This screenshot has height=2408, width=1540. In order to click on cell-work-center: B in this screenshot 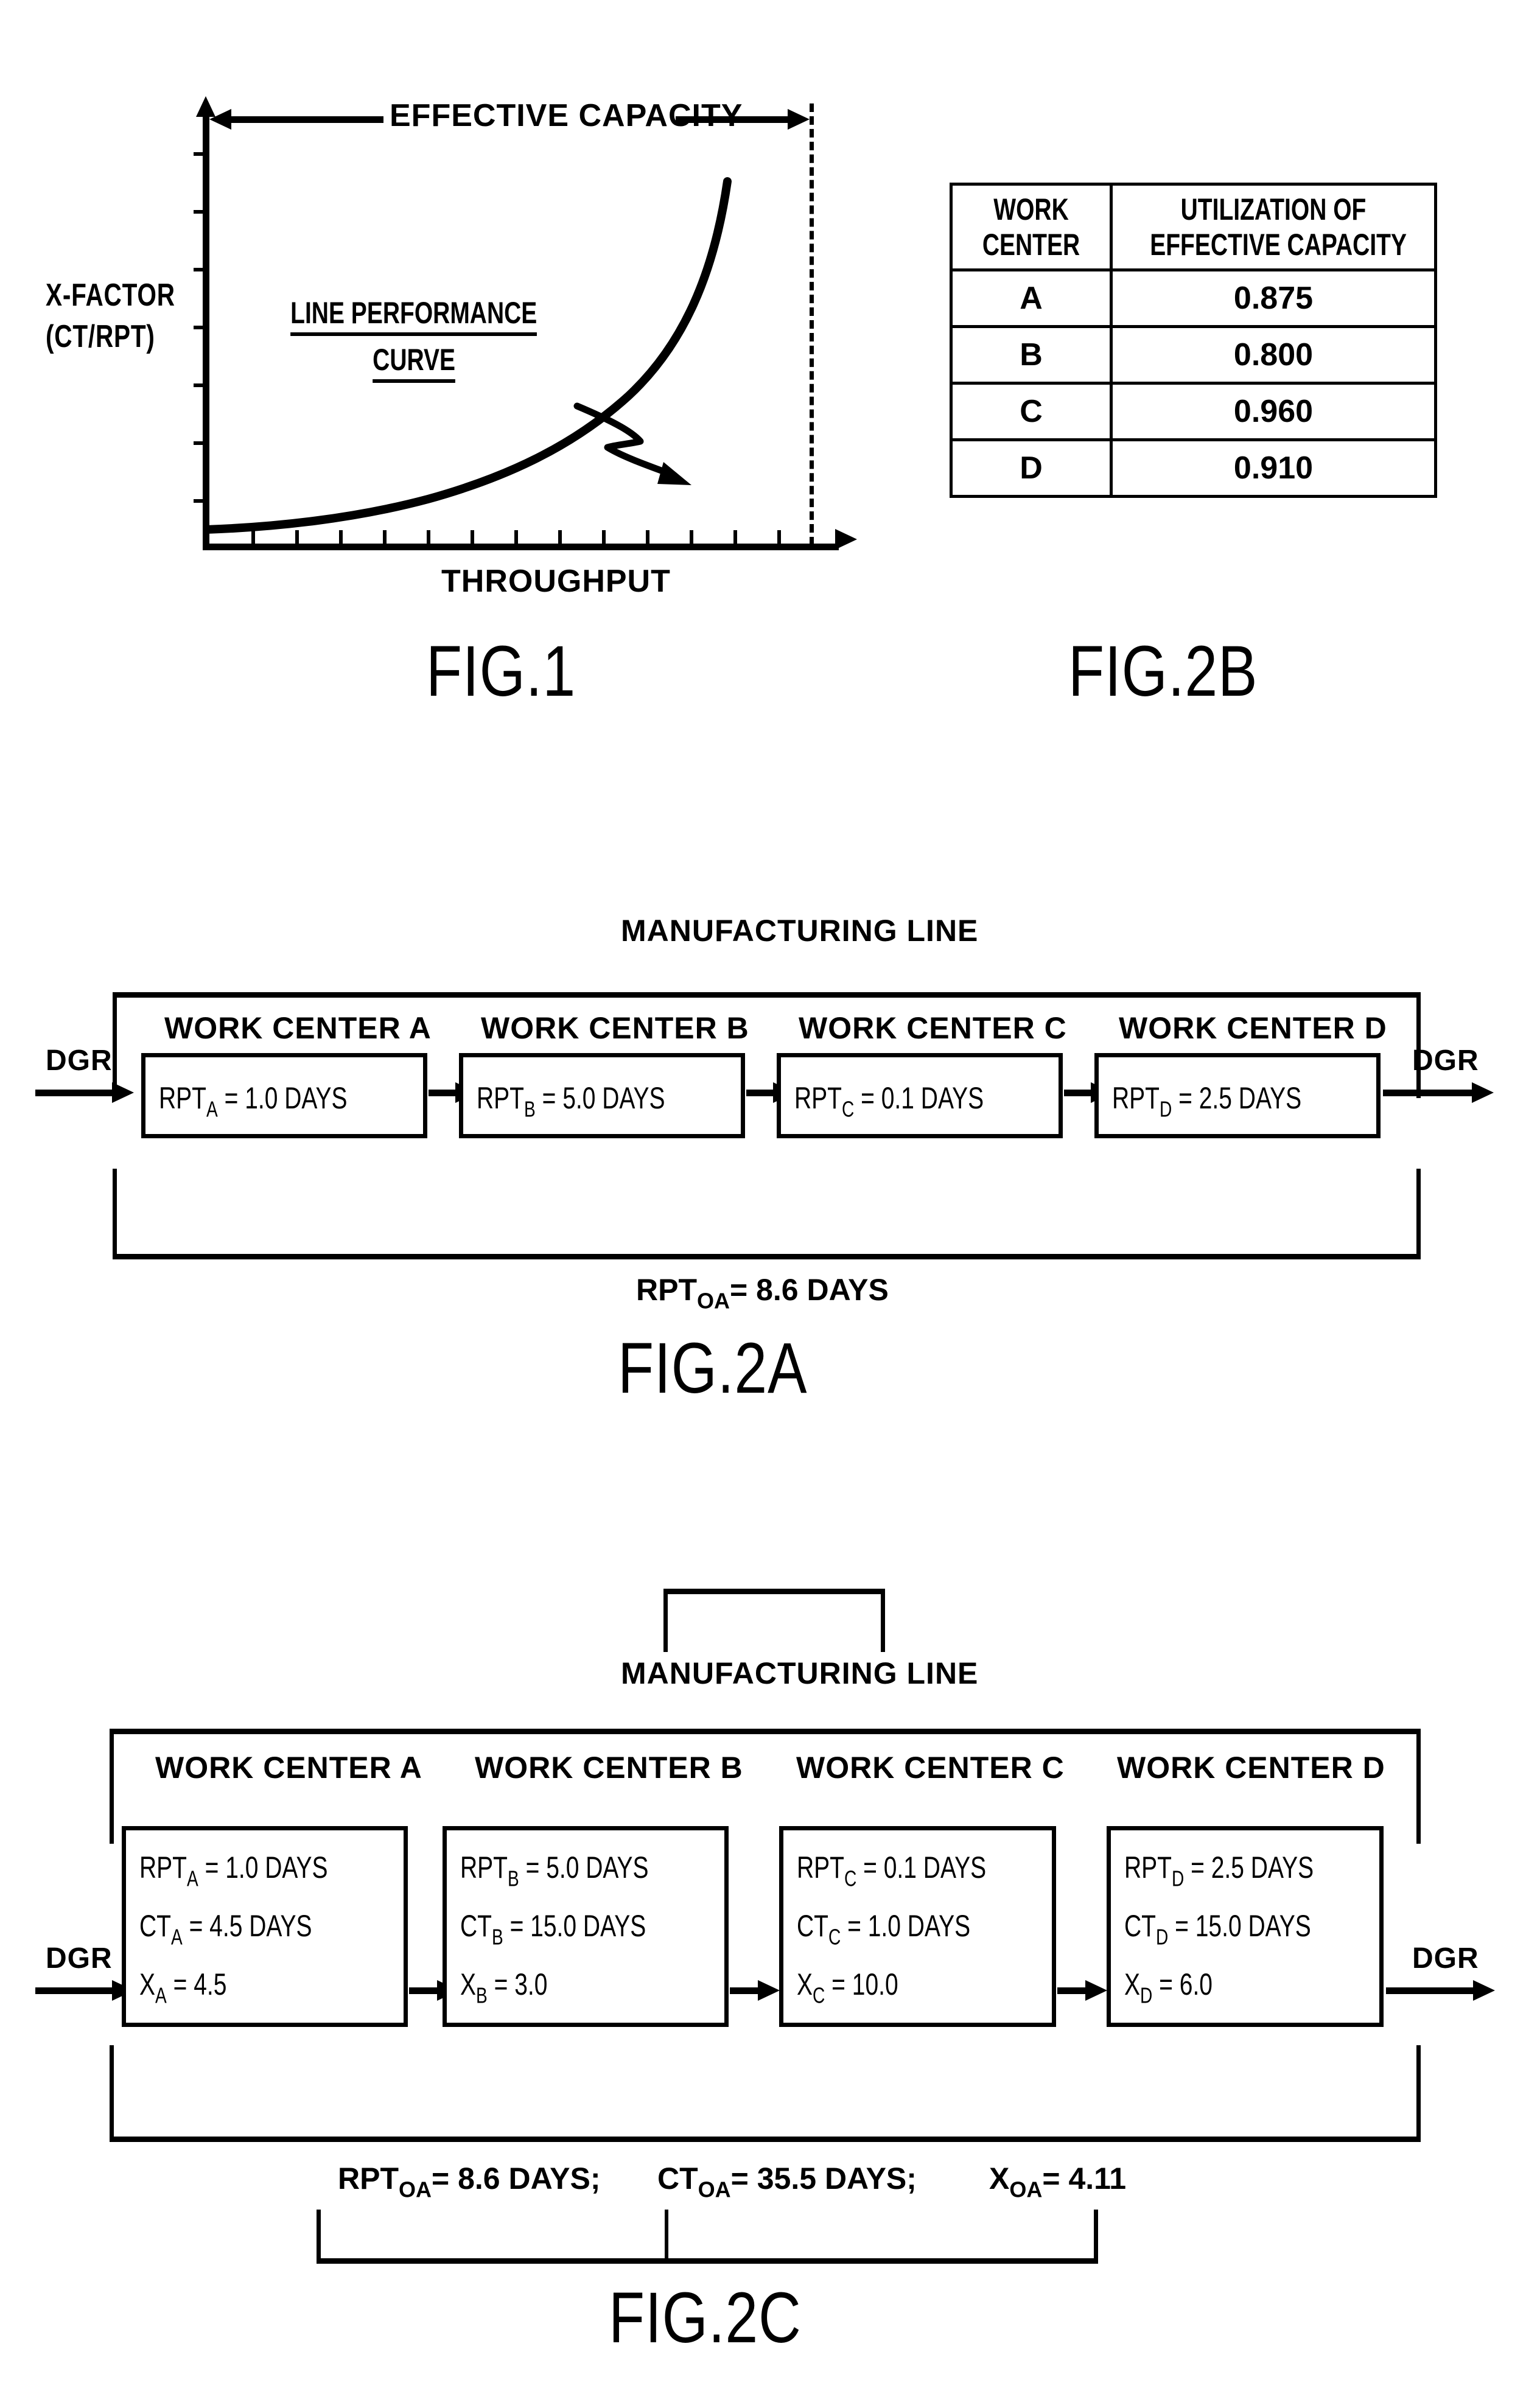, I will do `click(1031, 355)`.